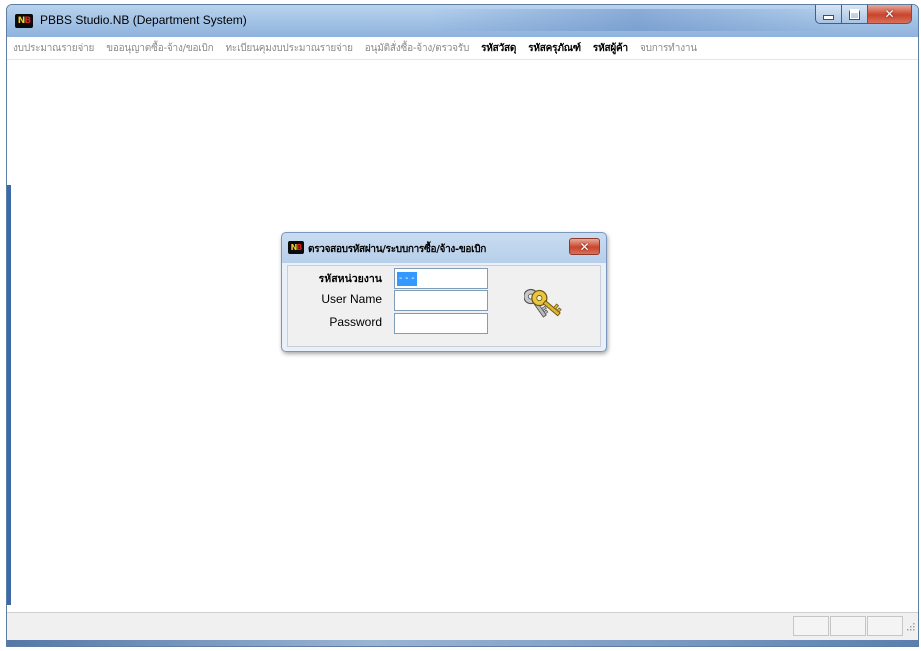  What do you see at coordinates (828, 17) in the screenshot?
I see `minimize-icon` at bounding box center [828, 17].